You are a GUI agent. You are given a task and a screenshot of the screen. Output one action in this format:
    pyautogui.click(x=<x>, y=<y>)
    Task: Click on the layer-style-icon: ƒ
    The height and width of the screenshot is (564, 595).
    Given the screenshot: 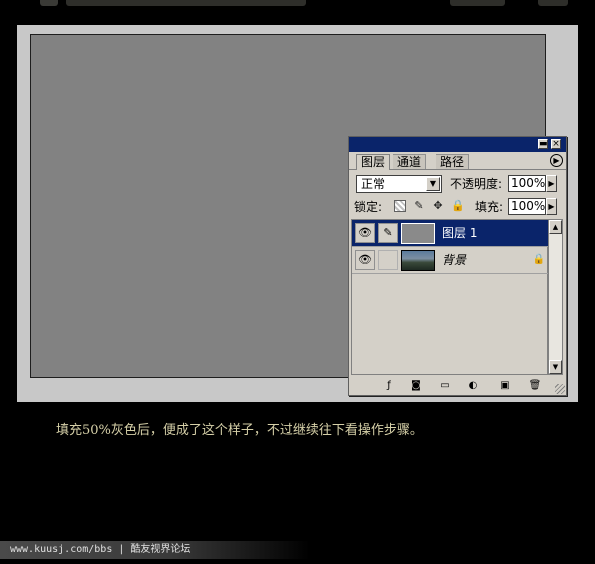 What is the action you would take?
    pyautogui.click(x=389, y=385)
    